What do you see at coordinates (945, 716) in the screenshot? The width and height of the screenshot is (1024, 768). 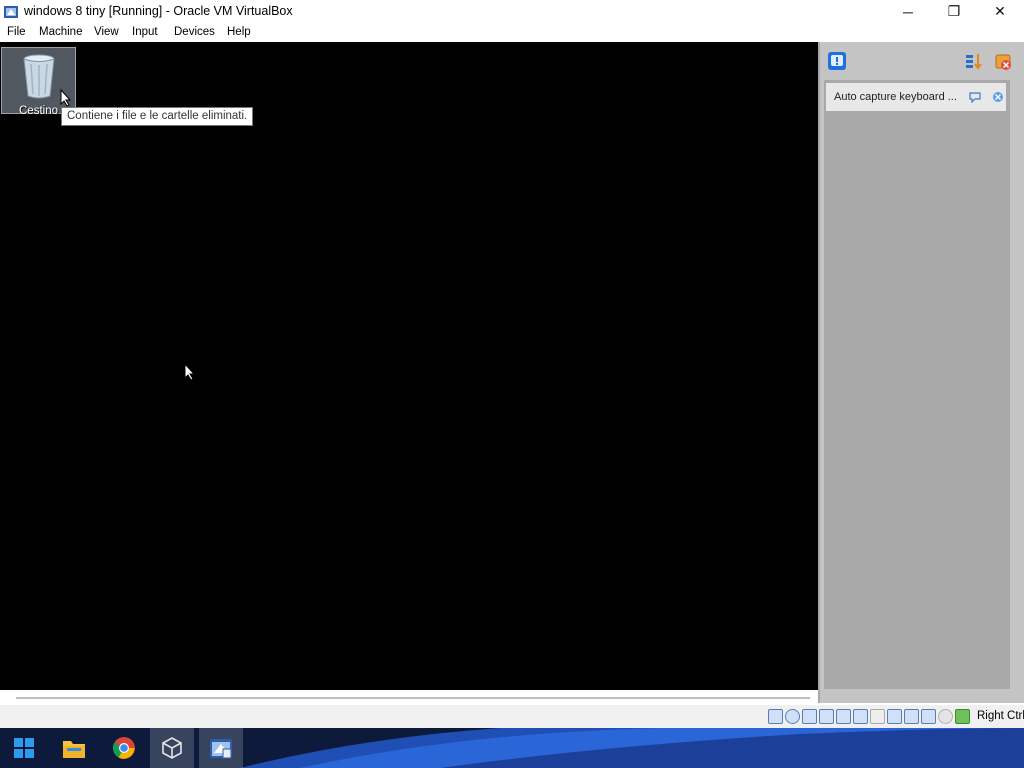 I see `mouse-integration-icon` at bounding box center [945, 716].